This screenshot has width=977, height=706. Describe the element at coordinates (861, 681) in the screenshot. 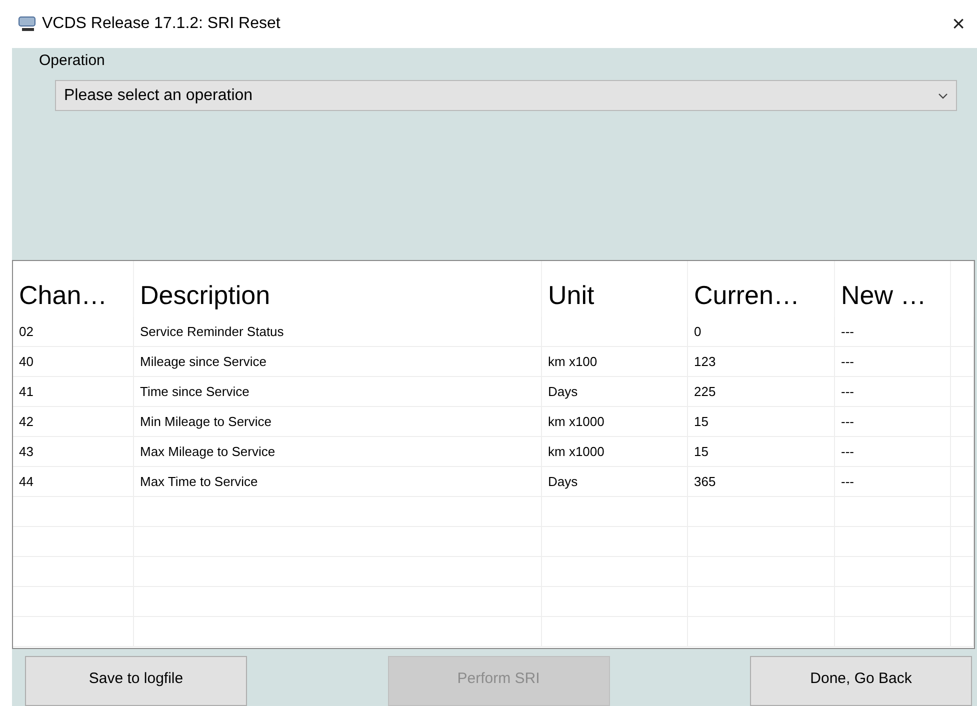

I see `action-button: Done, Go Back` at that location.